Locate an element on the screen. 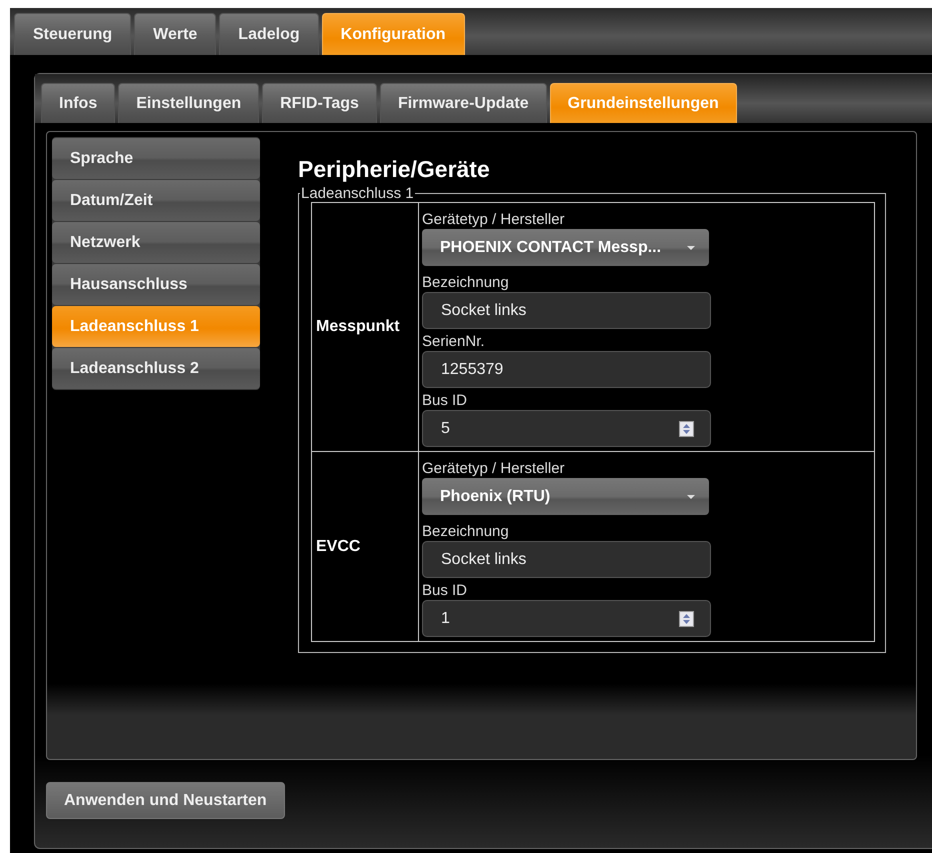 Image resolution: width=932 pixels, height=853 pixels. field-value: 5 is located at coordinates (445, 429).